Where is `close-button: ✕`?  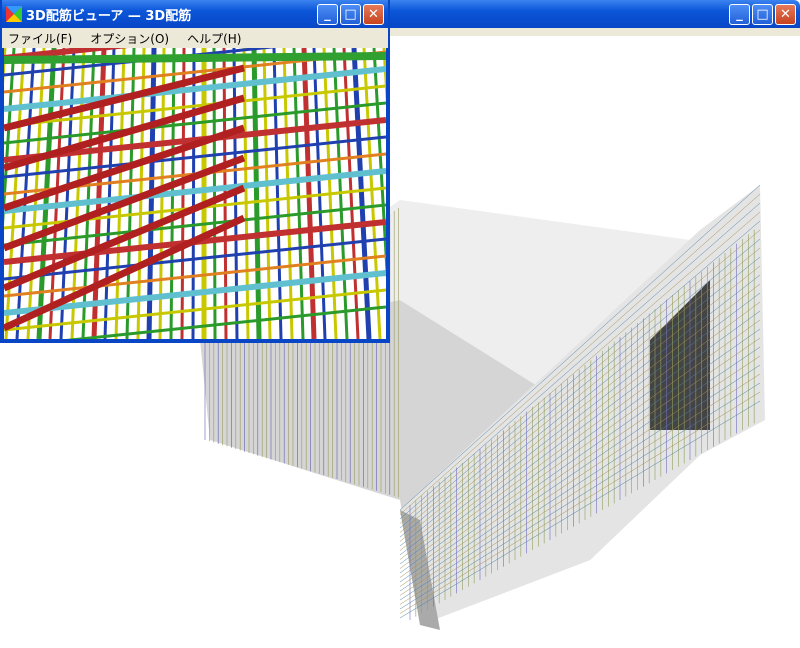
close-button: ✕ is located at coordinates (785, 14).